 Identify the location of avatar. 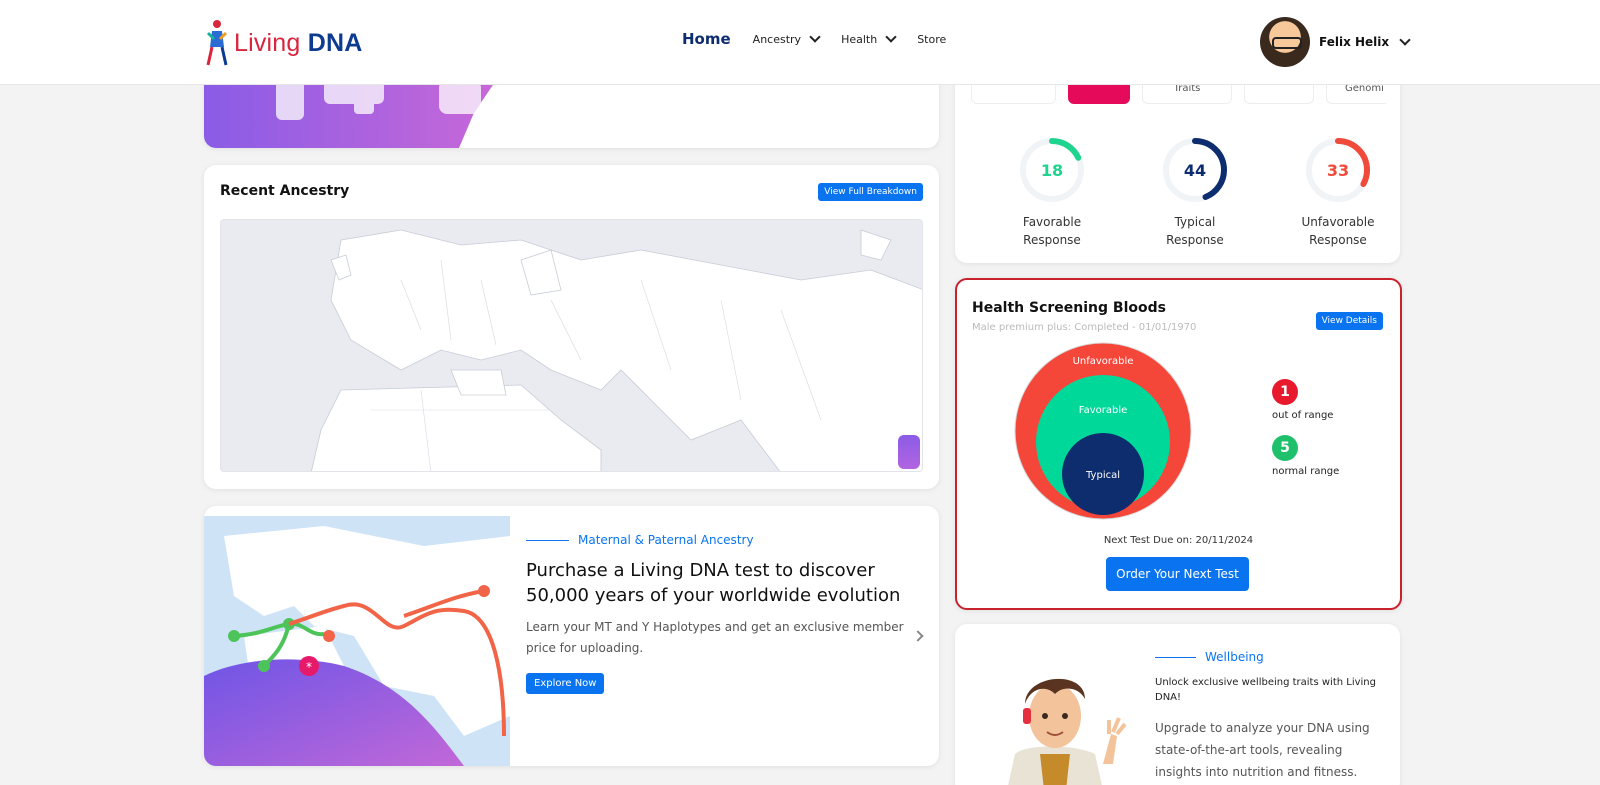
(1285, 42).